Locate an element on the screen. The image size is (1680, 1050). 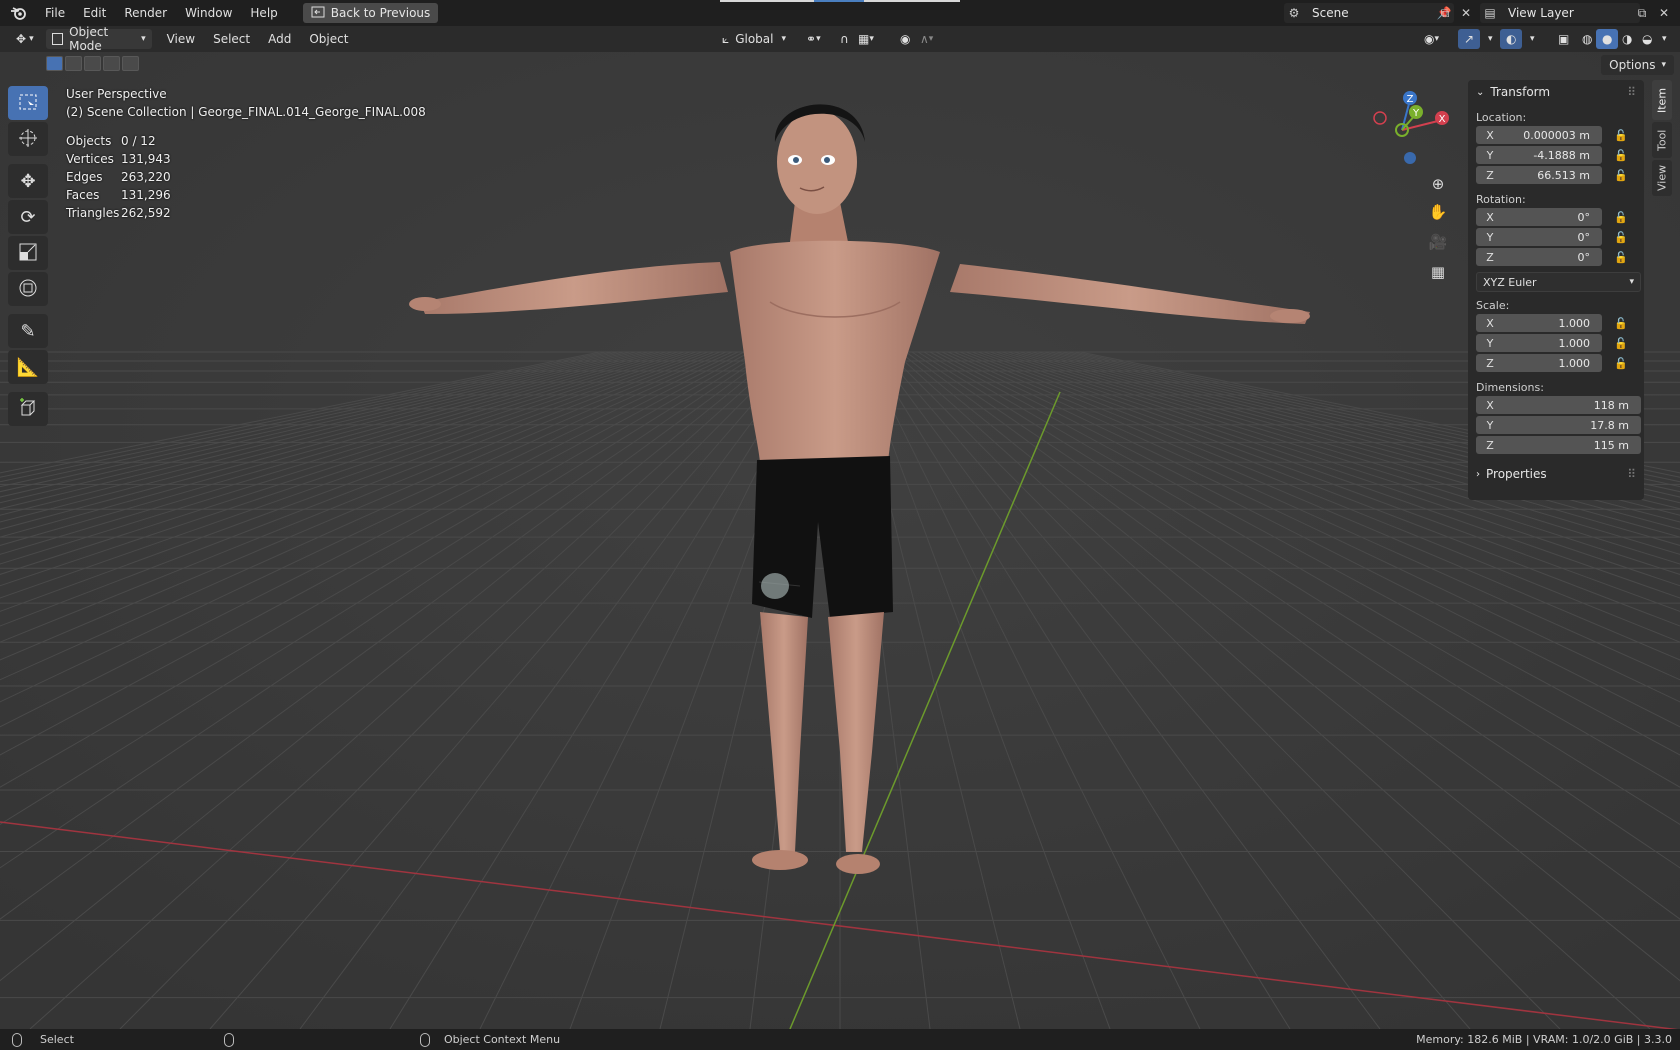
xray-toggle: ▣ is located at coordinates (1563, 39).